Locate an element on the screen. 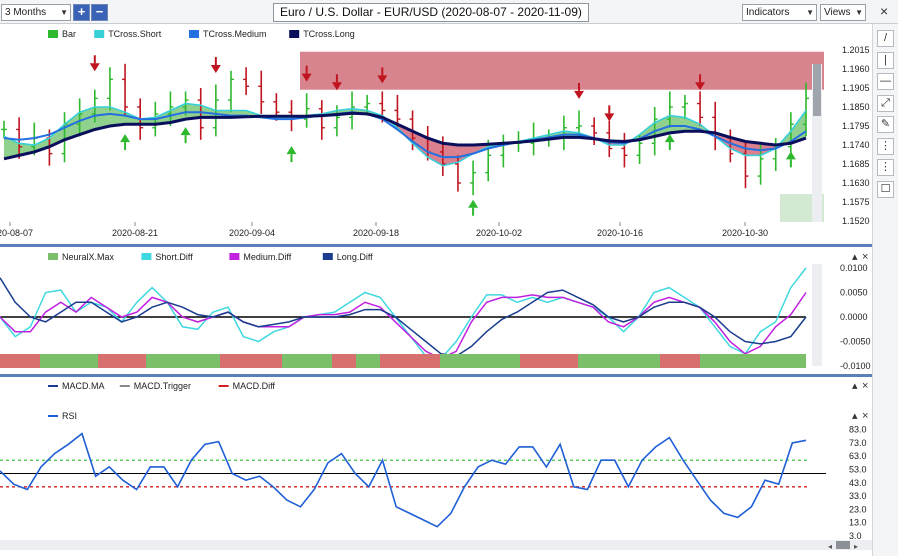 The image size is (898, 556). drawing-tool-1: / is located at coordinates (885, 38).